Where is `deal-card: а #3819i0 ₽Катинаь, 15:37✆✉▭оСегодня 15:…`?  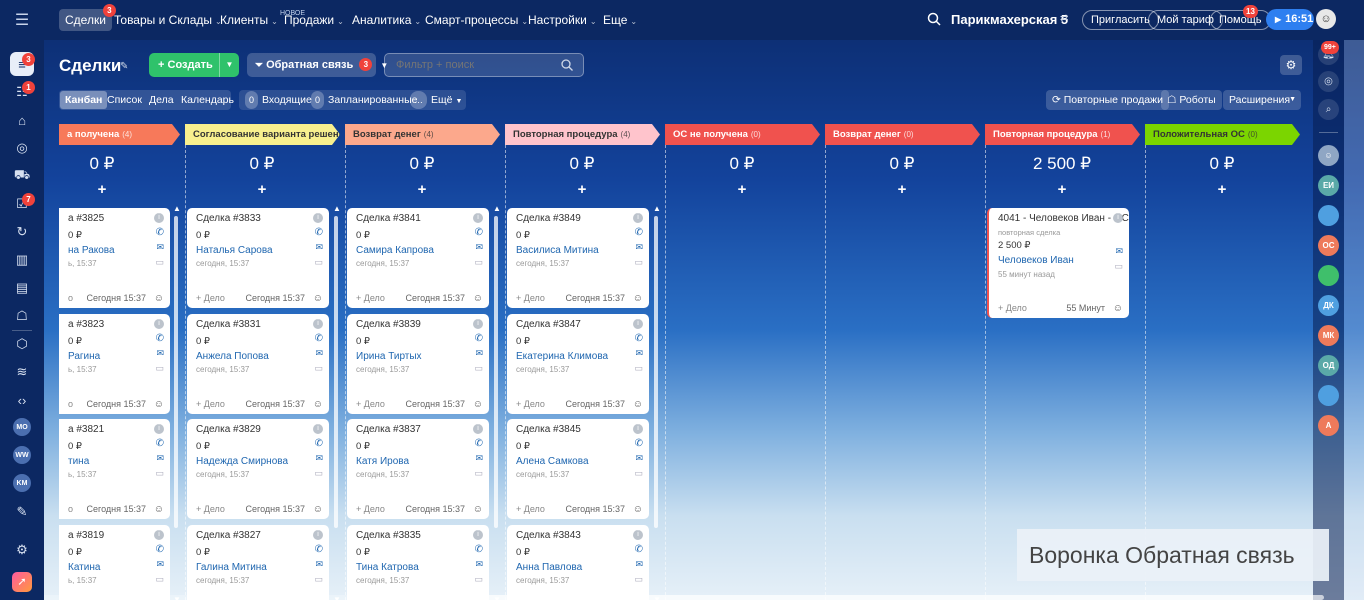 deal-card: а #3819i0 ₽Катинаь, 15:37✆✉▭оСегодня 15:… is located at coordinates (114, 562).